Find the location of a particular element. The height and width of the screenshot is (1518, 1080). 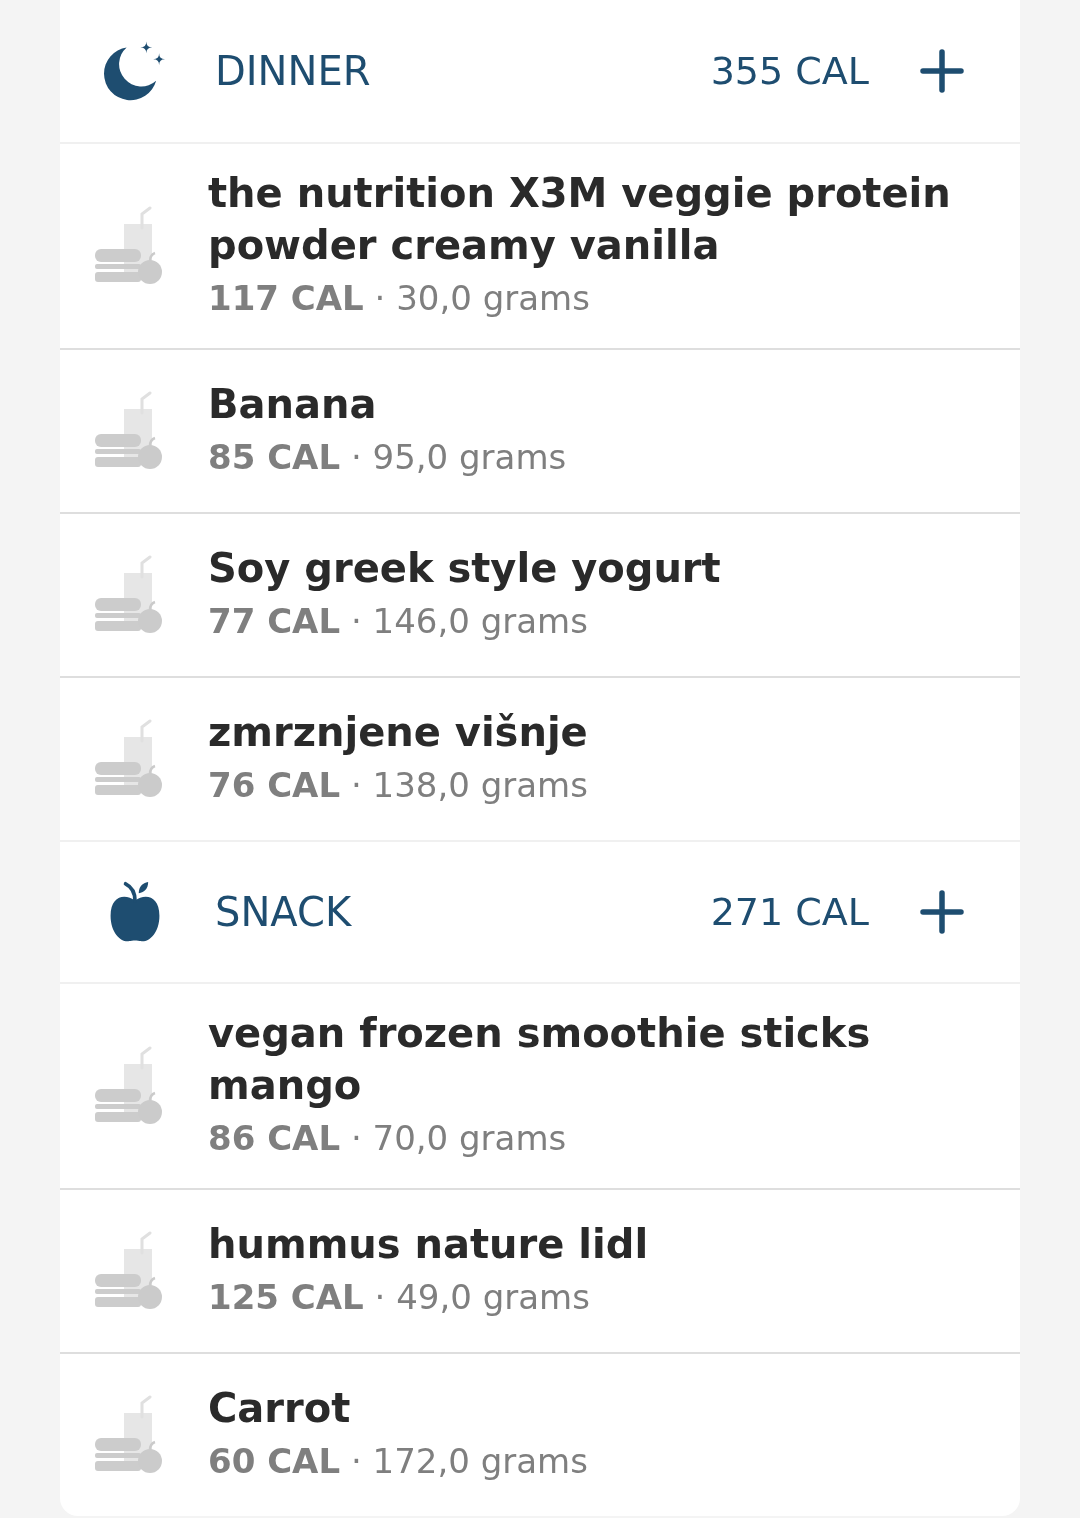

food-details: 117 CAL · 30,0 grams is located at coordinates (399, 298).